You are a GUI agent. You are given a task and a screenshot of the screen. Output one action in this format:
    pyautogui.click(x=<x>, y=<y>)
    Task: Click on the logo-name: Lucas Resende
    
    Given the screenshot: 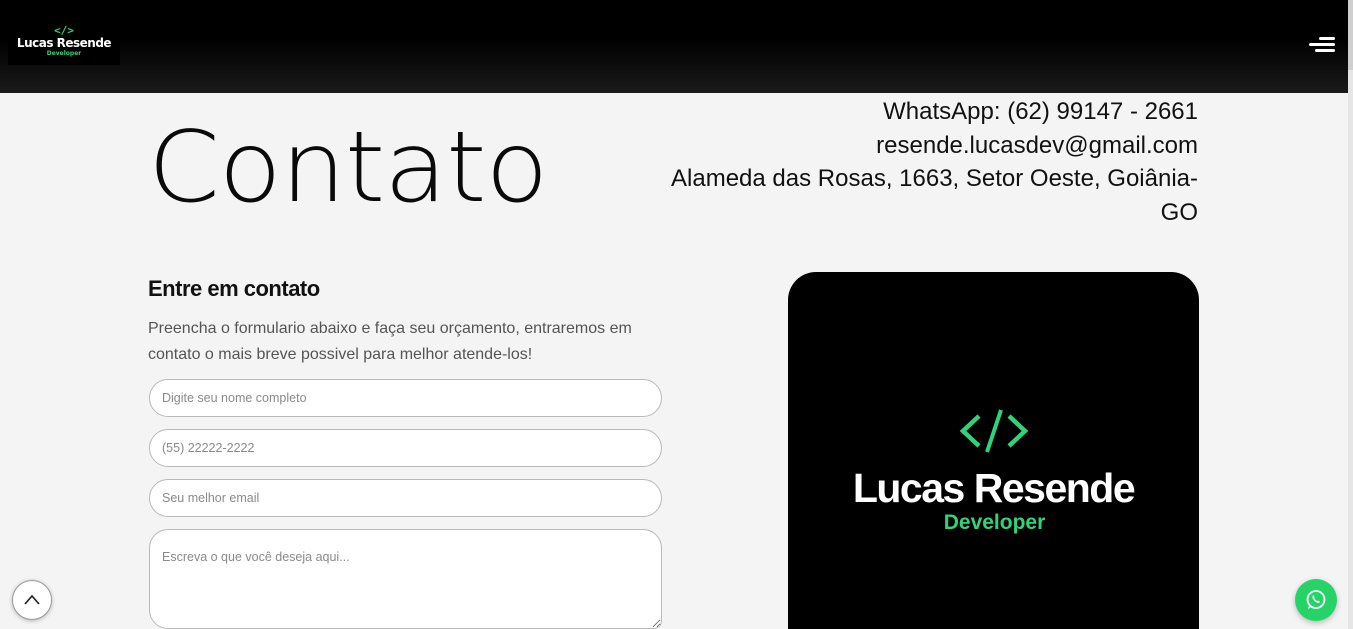 What is the action you would take?
    pyautogui.click(x=64, y=43)
    